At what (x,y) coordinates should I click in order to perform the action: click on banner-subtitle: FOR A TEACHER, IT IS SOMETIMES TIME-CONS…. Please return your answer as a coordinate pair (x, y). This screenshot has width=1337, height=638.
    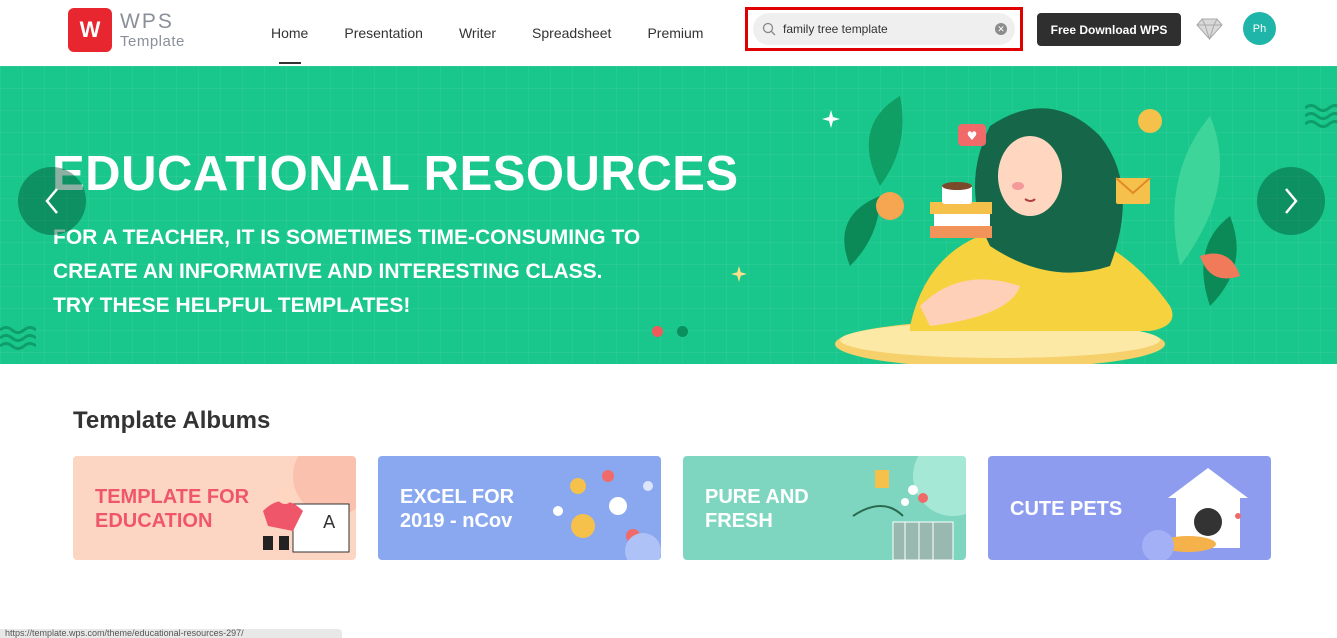
    Looking at the image, I should click on (373, 272).